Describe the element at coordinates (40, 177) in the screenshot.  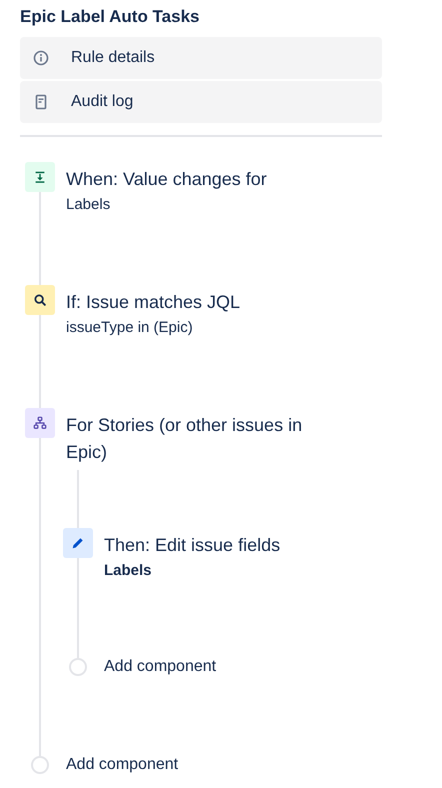
I see `download-icon` at that location.